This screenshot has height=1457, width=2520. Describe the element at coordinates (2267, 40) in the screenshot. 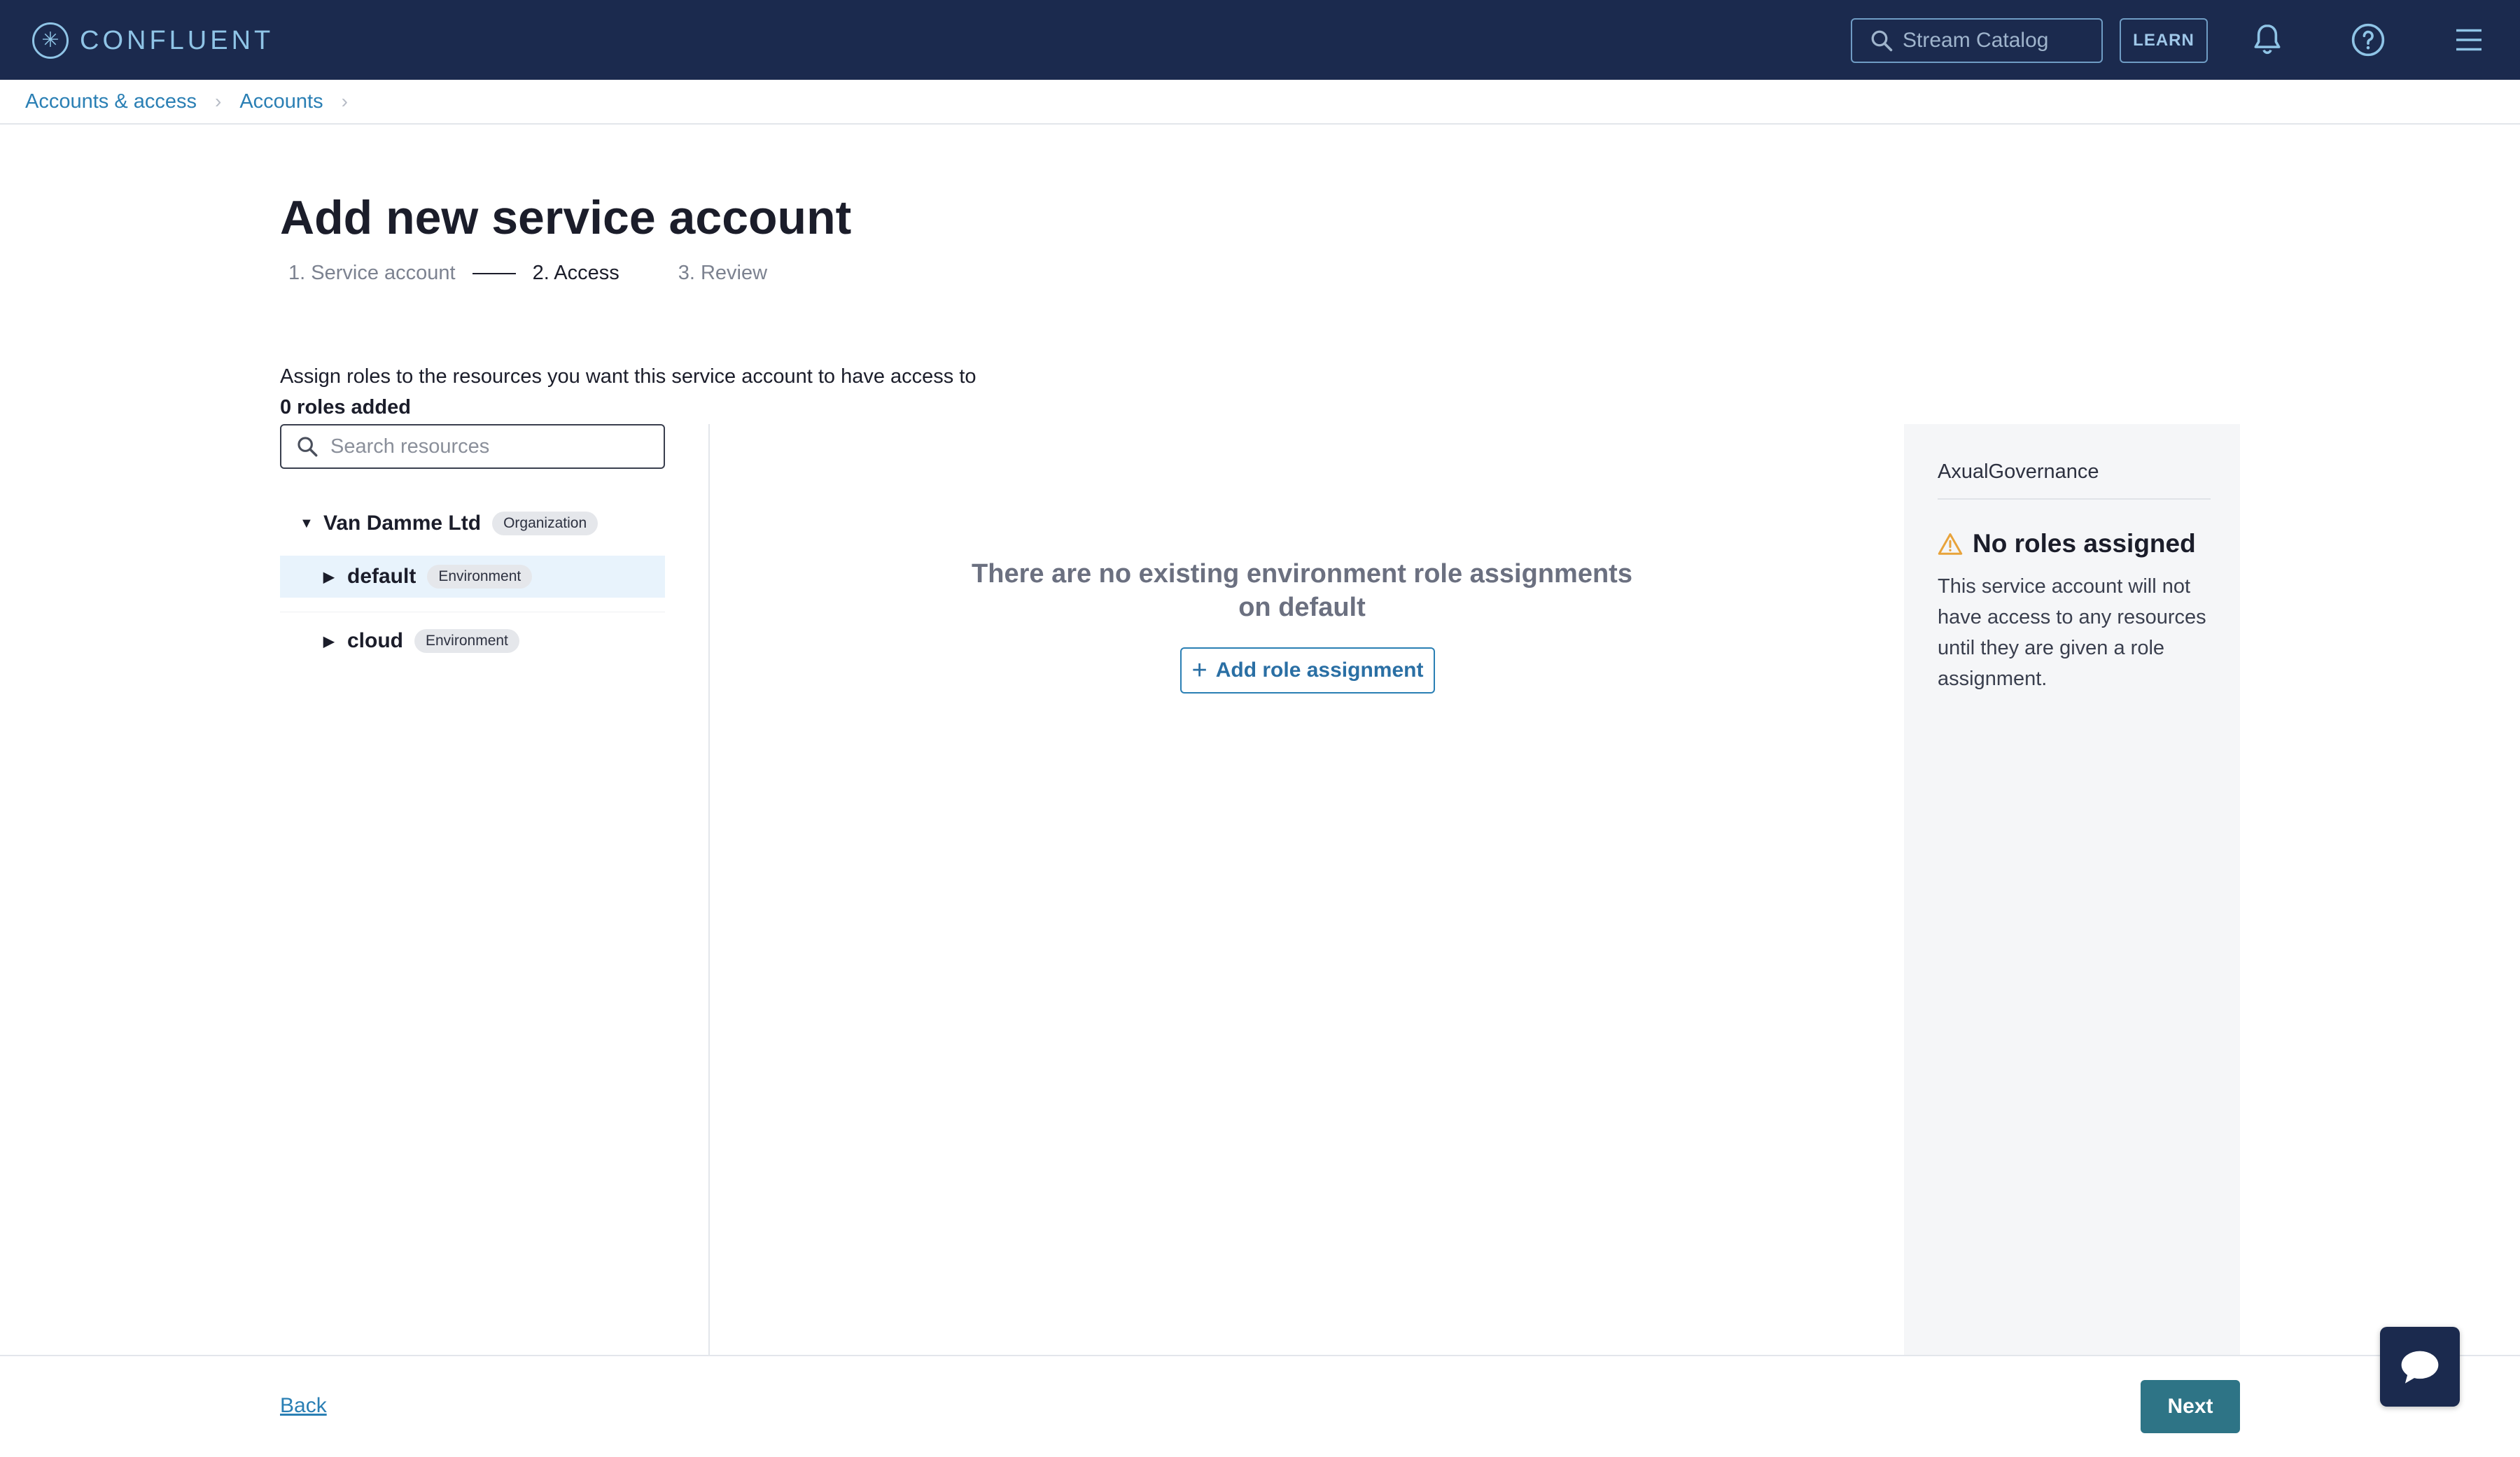

I see `bell-icon` at that location.